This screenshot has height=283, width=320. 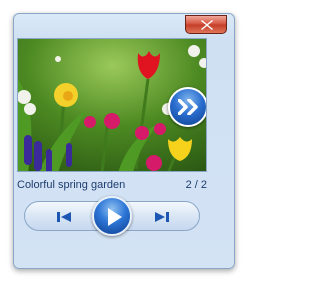 I want to click on close-button, so click(x=206, y=24).